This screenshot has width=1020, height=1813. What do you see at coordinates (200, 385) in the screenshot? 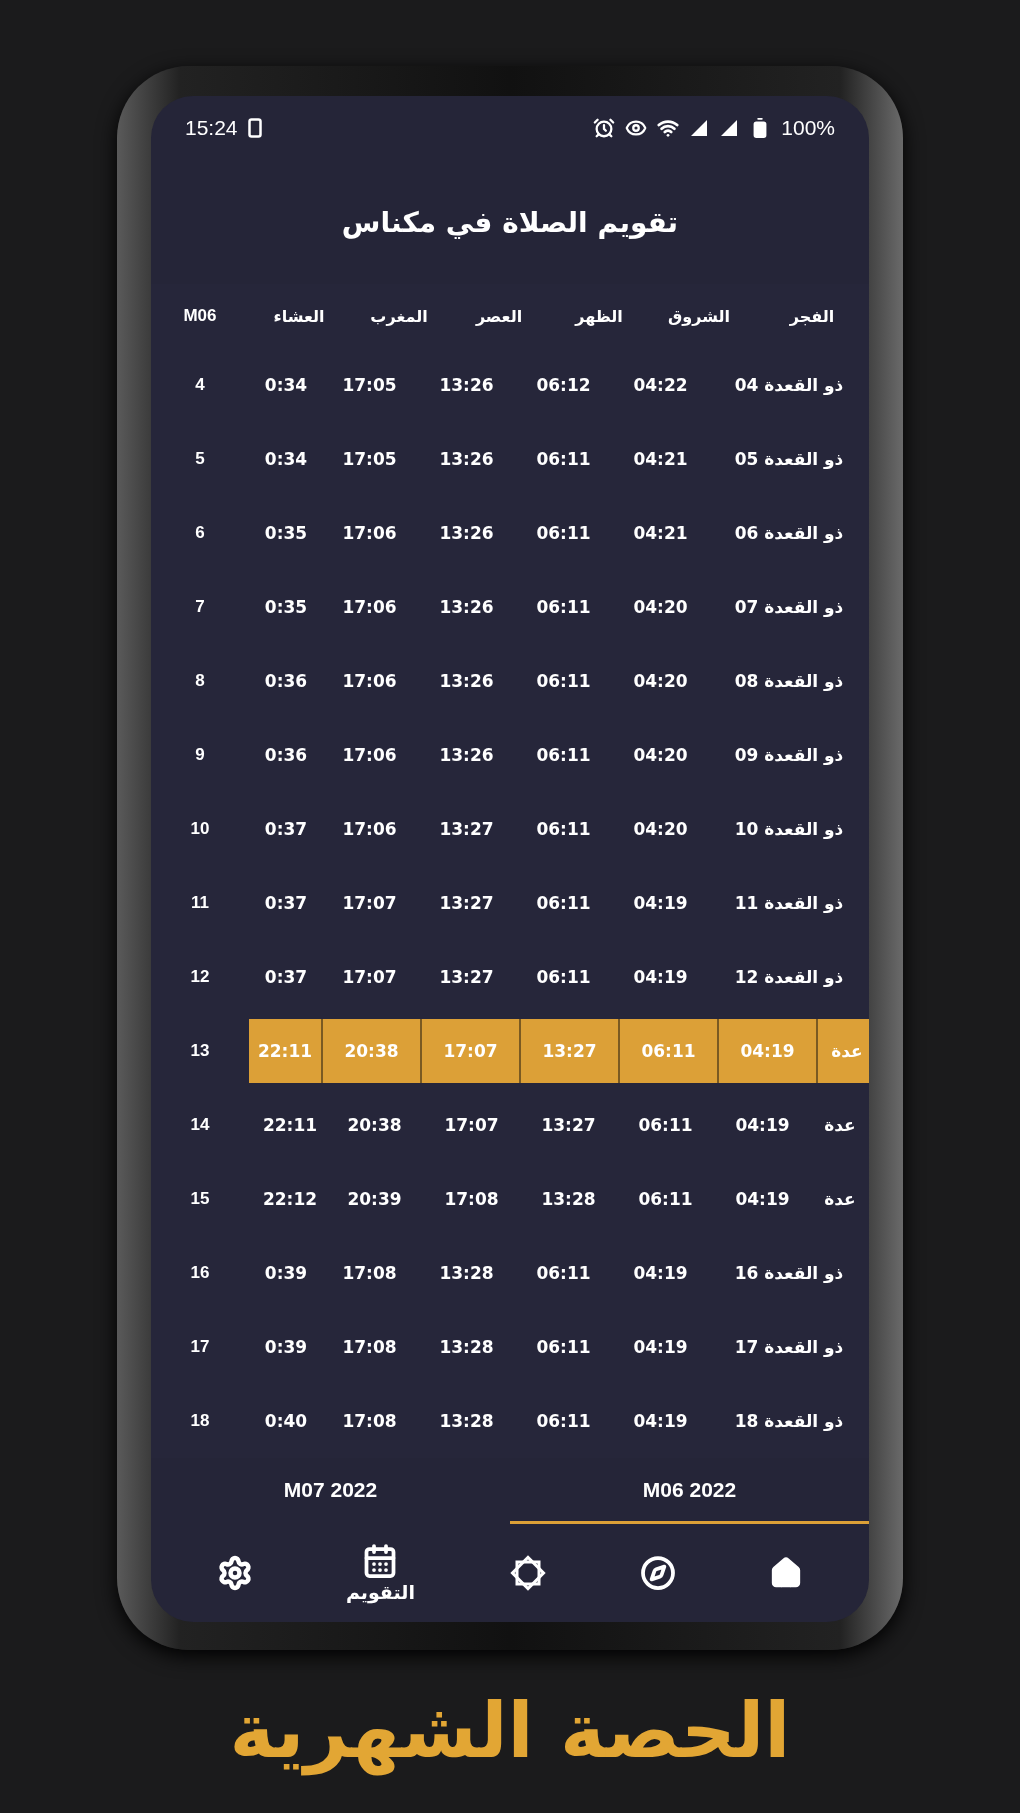
I see `day-number: 4` at bounding box center [200, 385].